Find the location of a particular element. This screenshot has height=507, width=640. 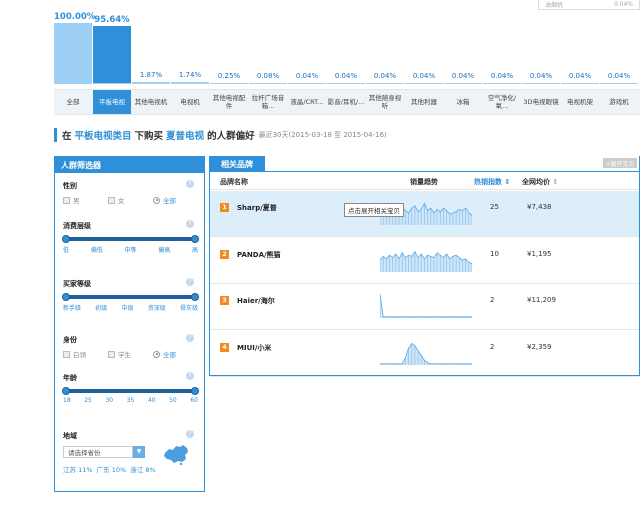

region-stat-3: 浙江 8% is located at coordinates (143, 470).